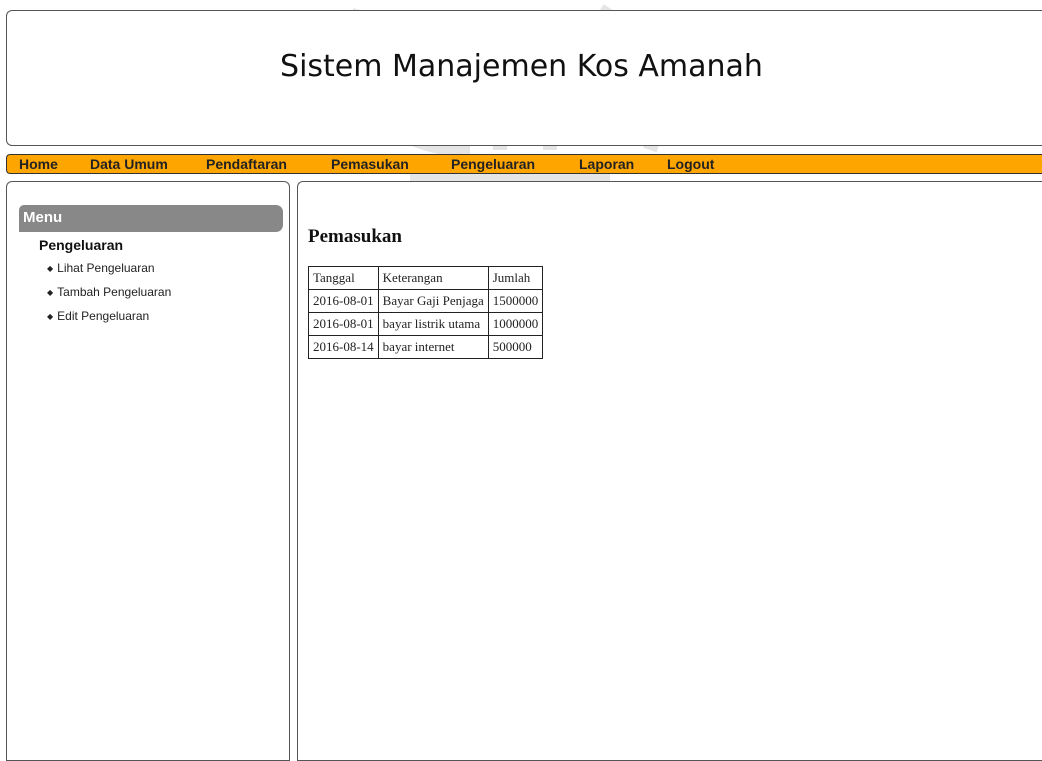 This screenshot has width=1042, height=761. Describe the element at coordinates (114, 292) in the screenshot. I see `sidebar-item-label: Tambah Pengeluaran` at that location.